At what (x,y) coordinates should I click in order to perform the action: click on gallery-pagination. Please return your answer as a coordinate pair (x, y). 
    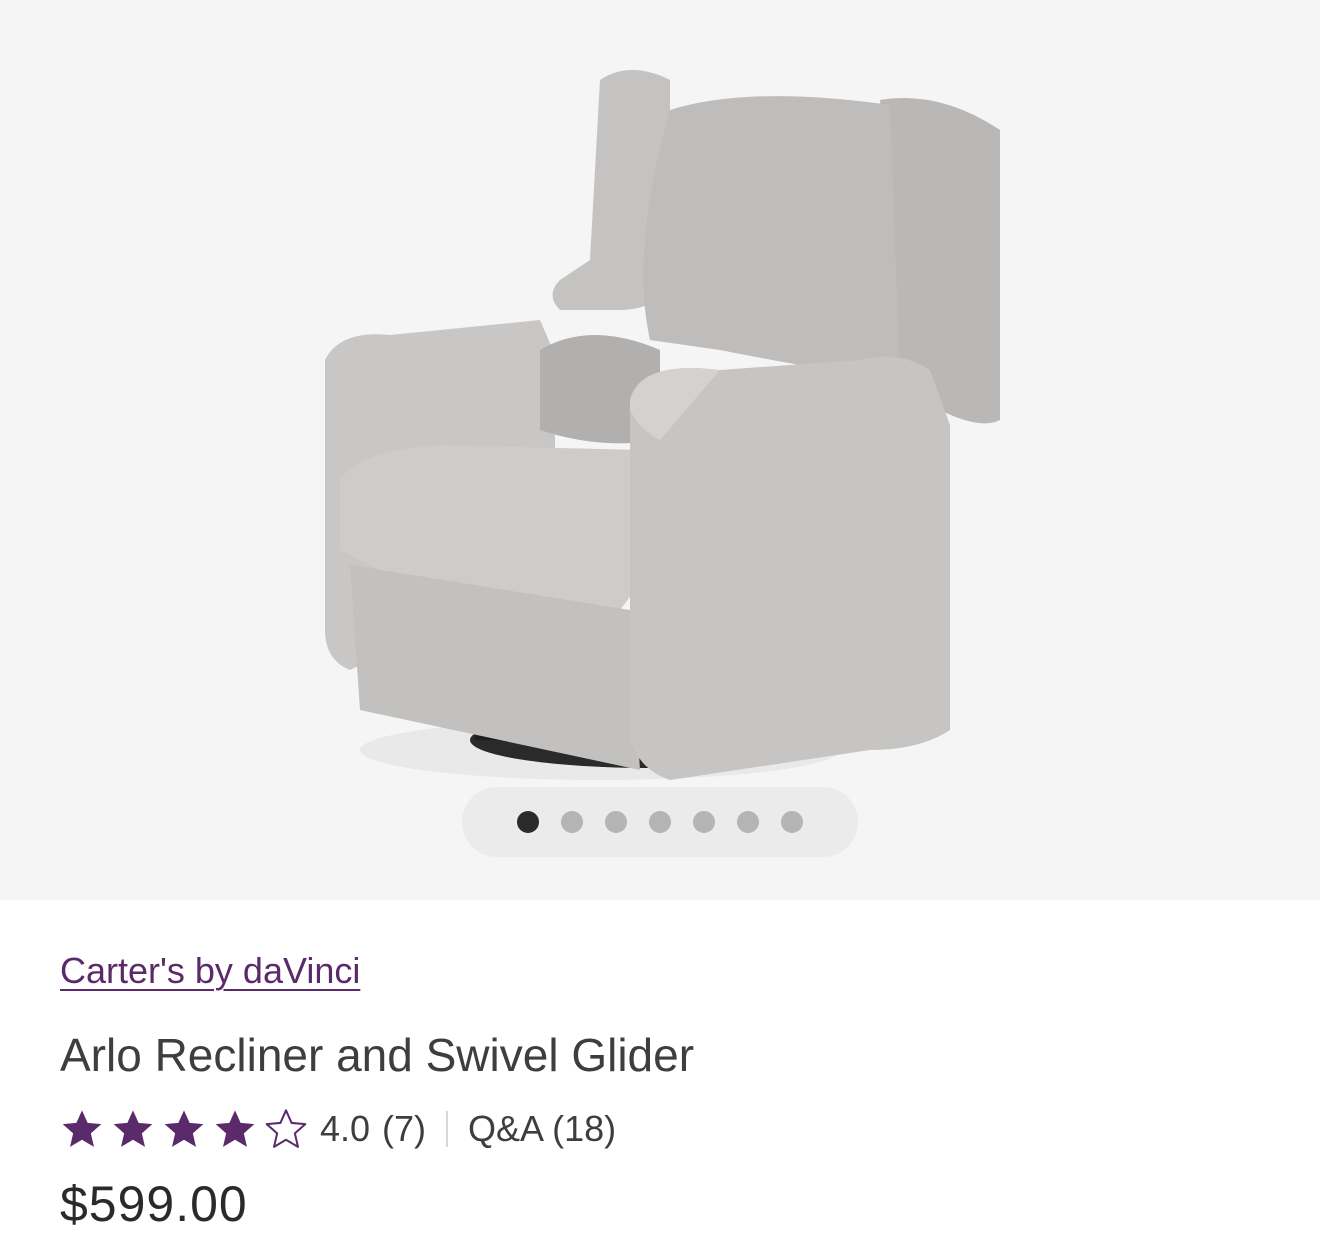
    Looking at the image, I should click on (660, 822).